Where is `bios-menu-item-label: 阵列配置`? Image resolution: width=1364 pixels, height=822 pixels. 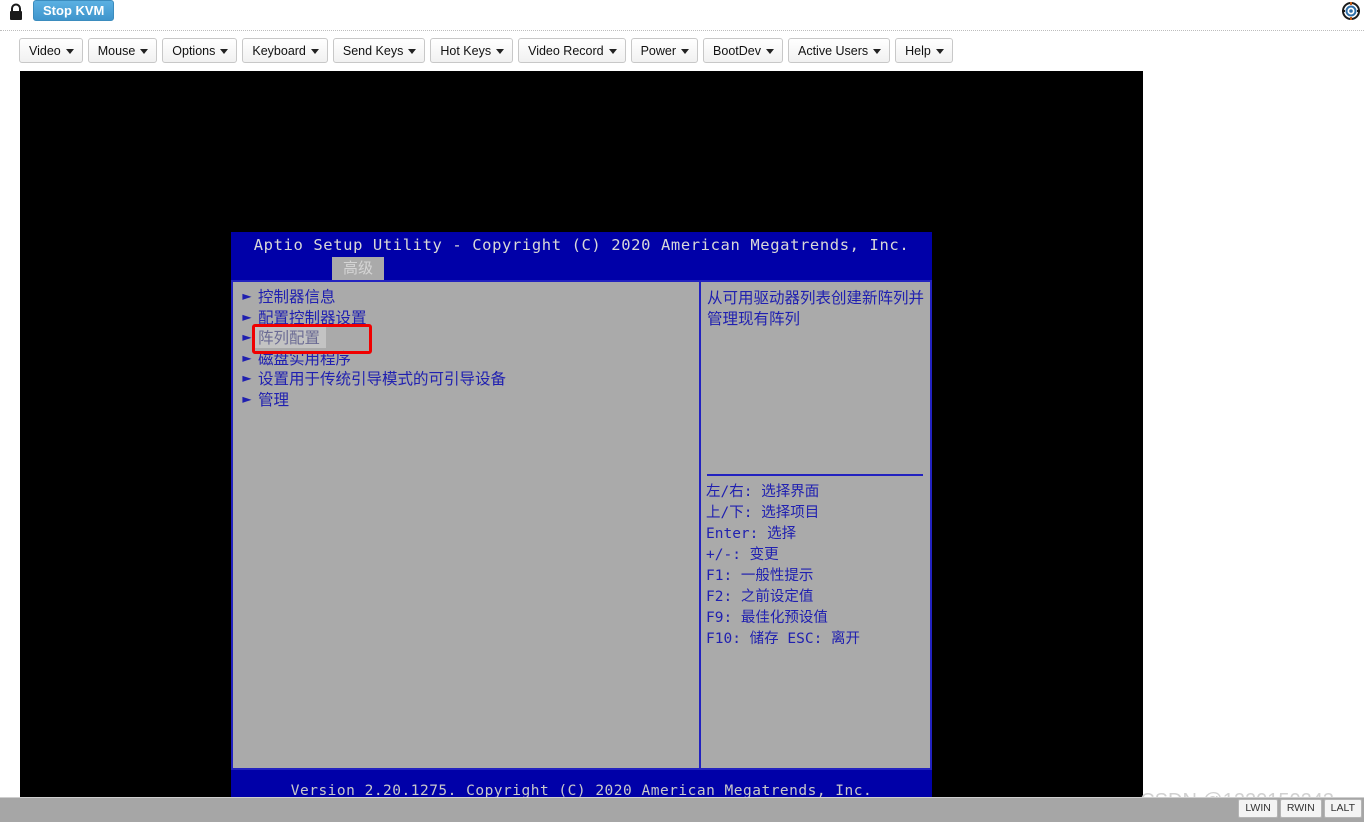 bios-menu-item-label: 阵列配置 is located at coordinates (291, 337).